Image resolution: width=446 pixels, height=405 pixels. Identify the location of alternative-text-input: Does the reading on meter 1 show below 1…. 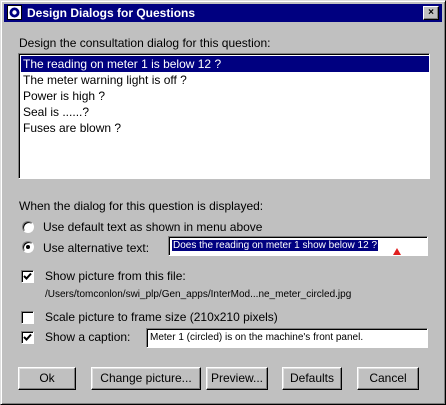
(298, 246).